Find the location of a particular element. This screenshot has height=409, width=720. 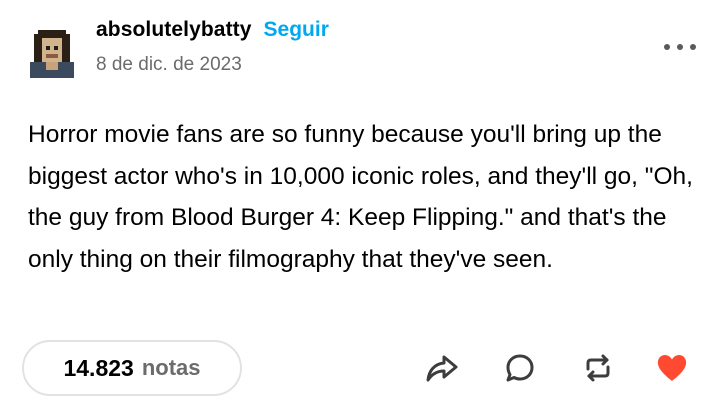

author-block: absolutelybatty Seguir 8 de dic. de 2023 is located at coordinates (212, 47).